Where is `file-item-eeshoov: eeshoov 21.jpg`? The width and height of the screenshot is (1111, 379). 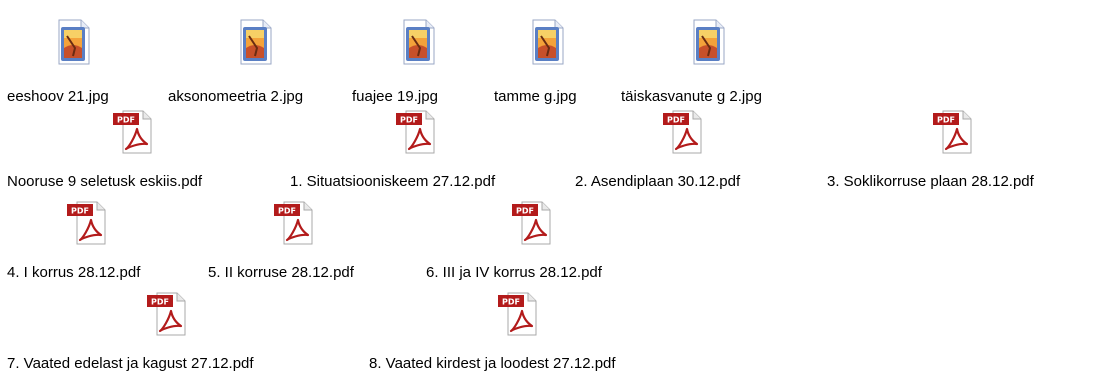
file-item-eeshoov: eeshoov 21.jpg is located at coordinates (77, 52).